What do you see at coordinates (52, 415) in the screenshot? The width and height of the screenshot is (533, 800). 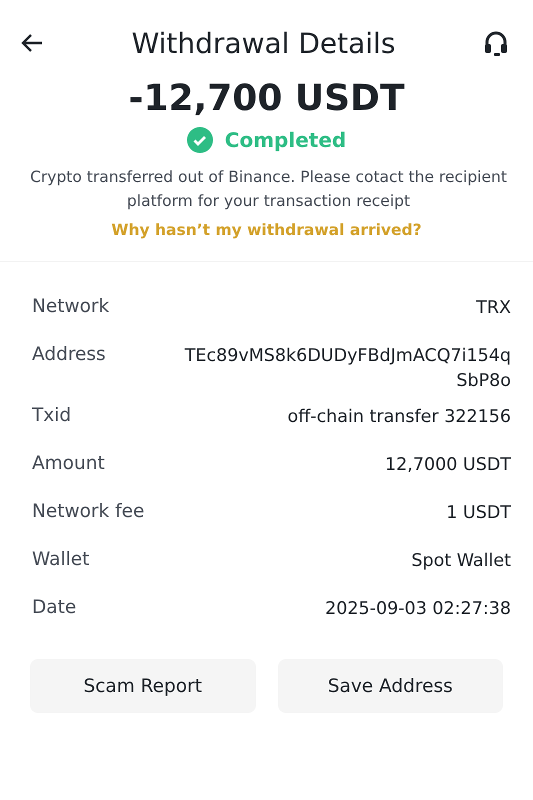 I see `detail-label: Txid` at bounding box center [52, 415].